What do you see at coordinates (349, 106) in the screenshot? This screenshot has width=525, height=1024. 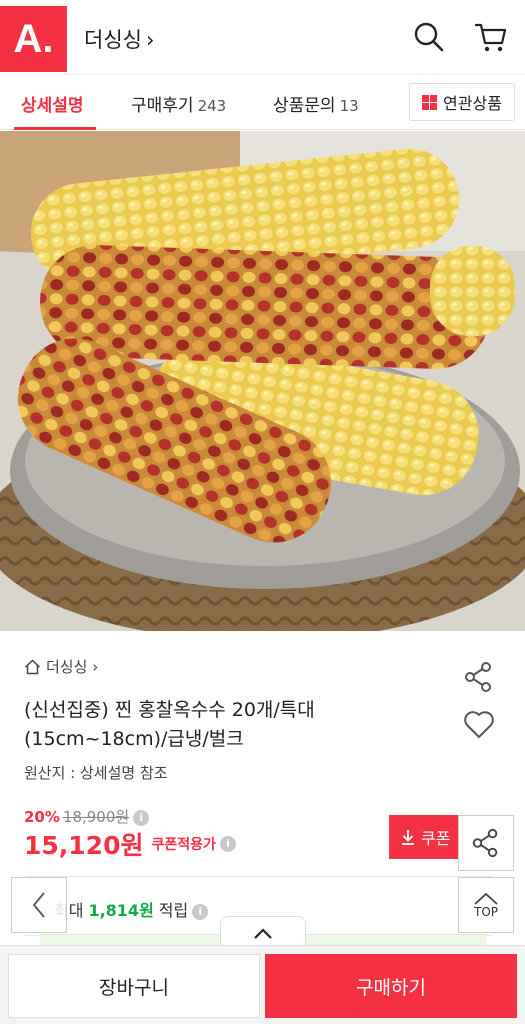 I see `tab-inquiry-count: 13` at bounding box center [349, 106].